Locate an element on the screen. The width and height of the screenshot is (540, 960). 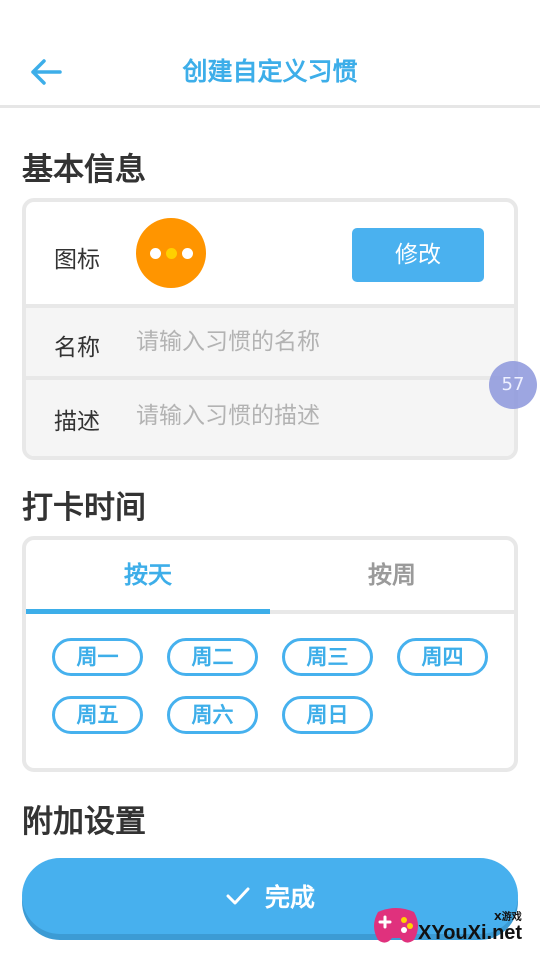
check-icon is located at coordinates (238, 896).